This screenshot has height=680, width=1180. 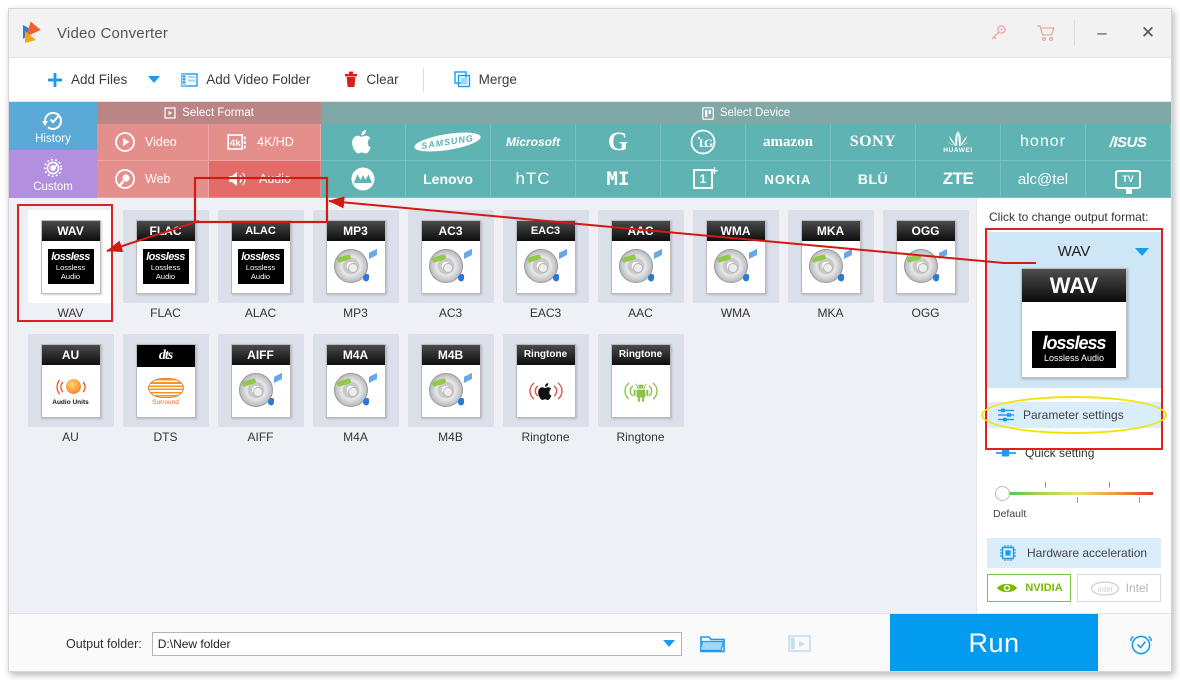 I want to click on format-category-4khd: 4k 4K/HD, so click(x=265, y=142).